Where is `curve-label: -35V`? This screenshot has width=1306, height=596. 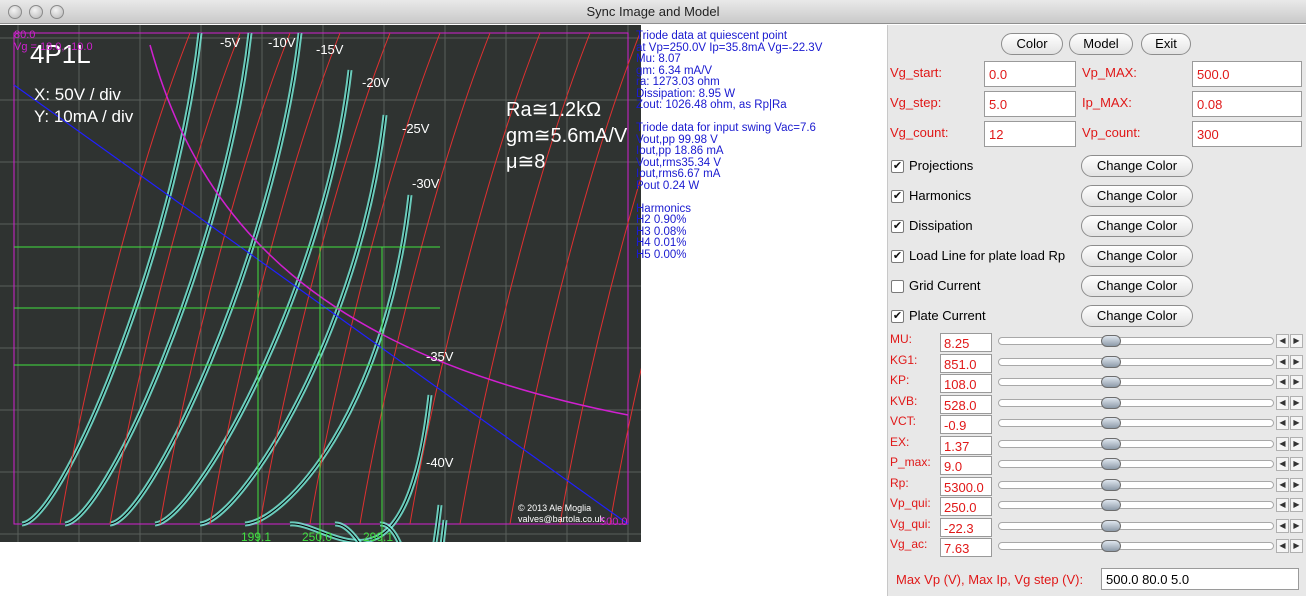 curve-label: -35V is located at coordinates (440, 356).